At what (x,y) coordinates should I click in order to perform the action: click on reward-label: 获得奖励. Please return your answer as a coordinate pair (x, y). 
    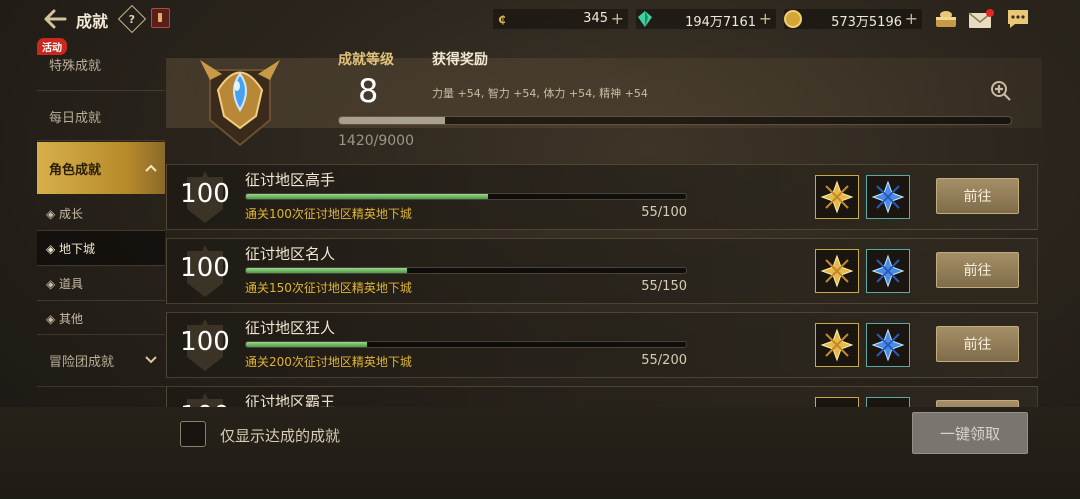
    Looking at the image, I should click on (460, 60).